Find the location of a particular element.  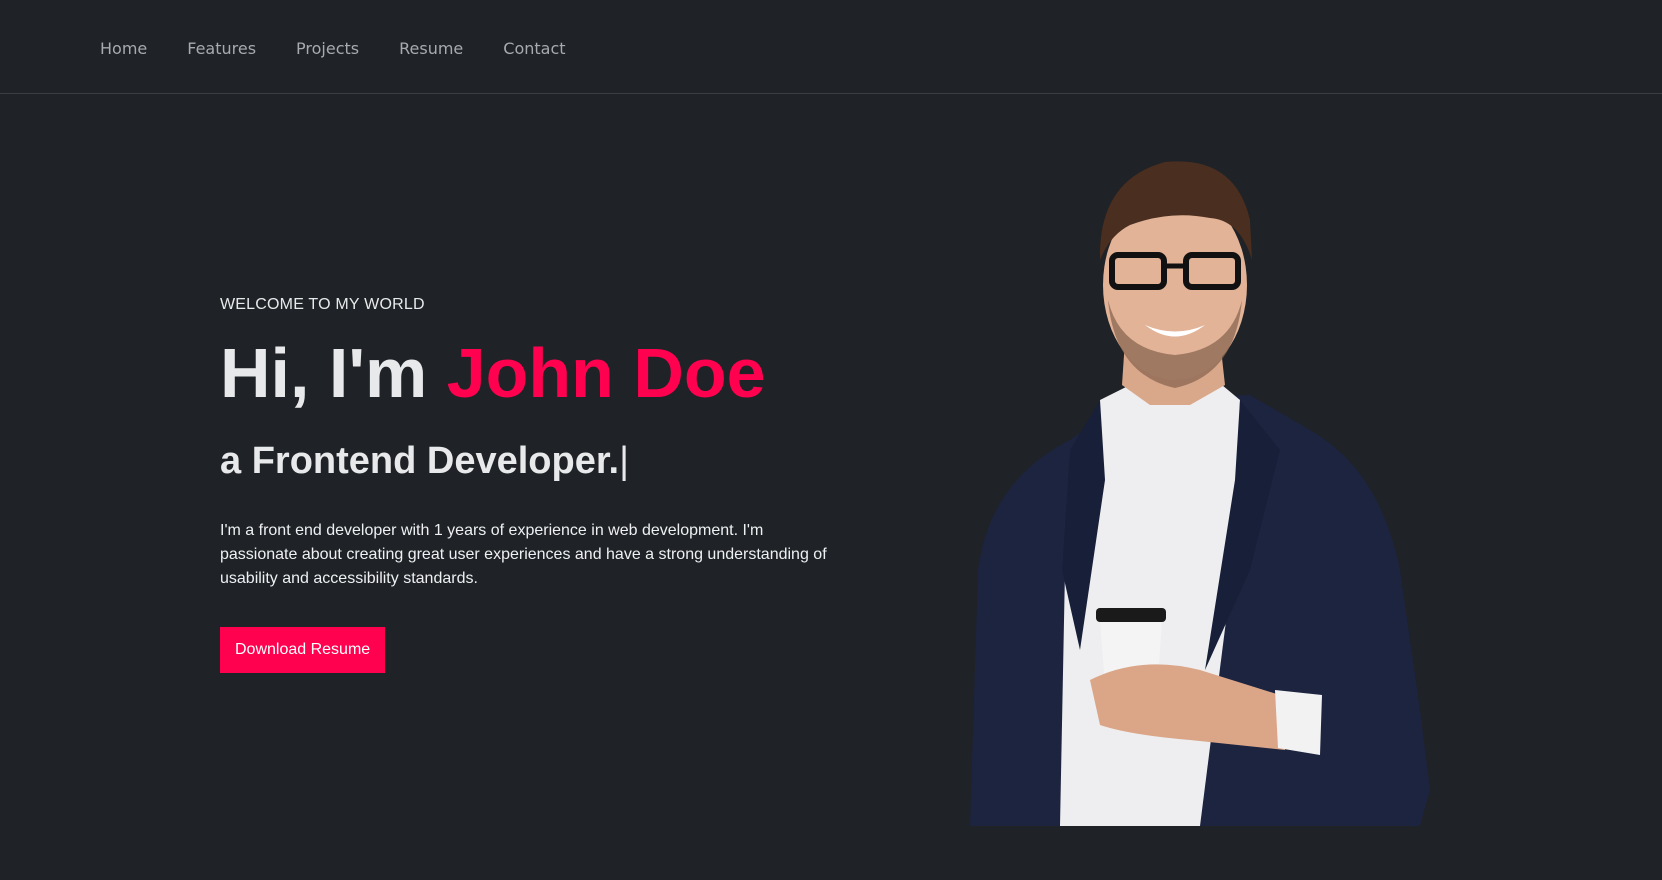

shirt-cuff is located at coordinates (1298, 722).